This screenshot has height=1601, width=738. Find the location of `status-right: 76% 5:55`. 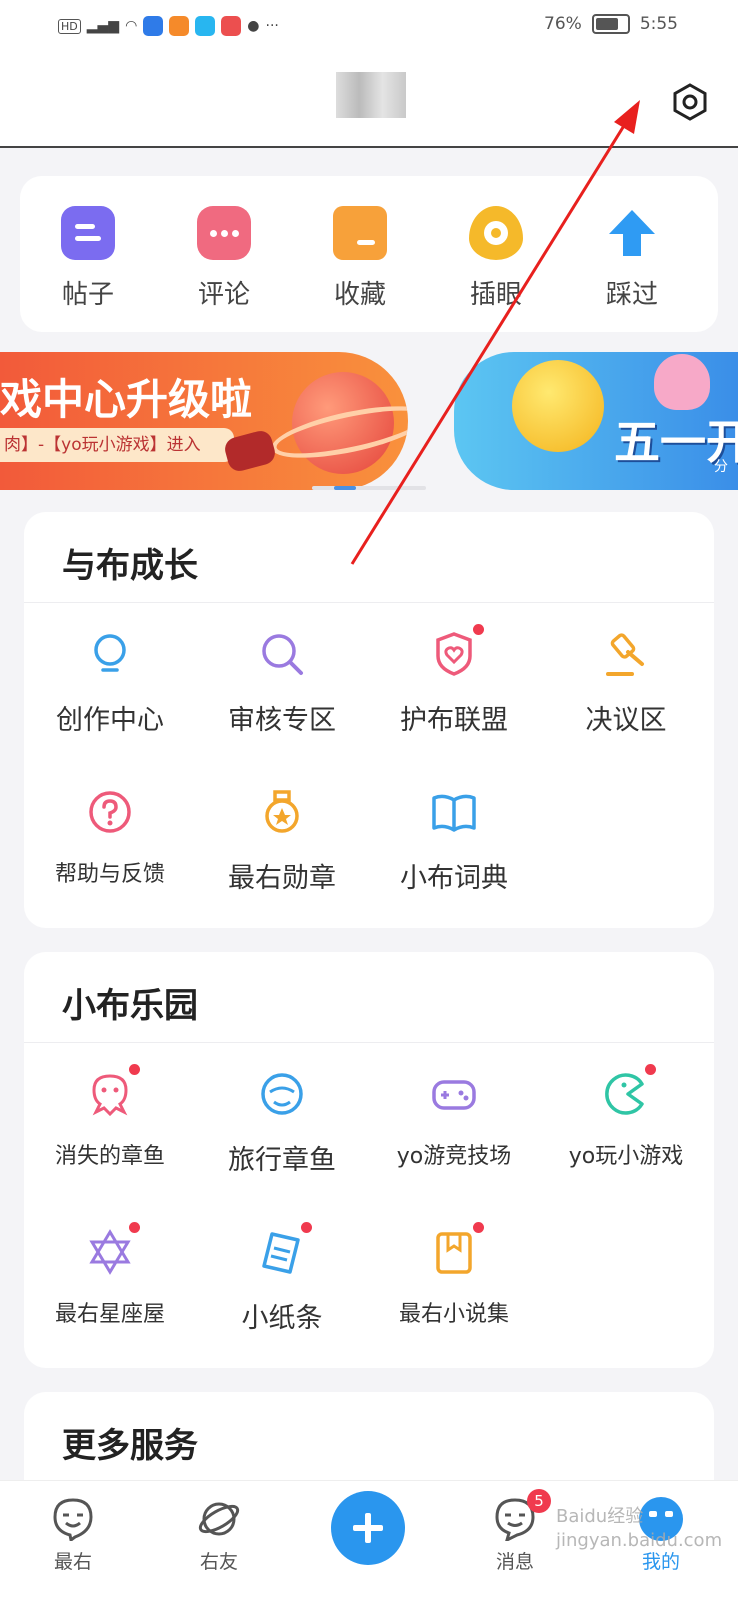

status-right: 76% 5:55 is located at coordinates (611, 24).